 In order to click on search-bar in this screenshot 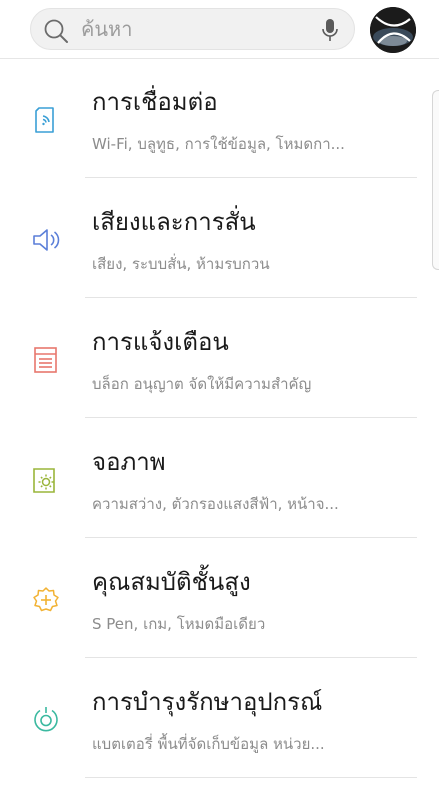, I will do `click(192, 29)`.